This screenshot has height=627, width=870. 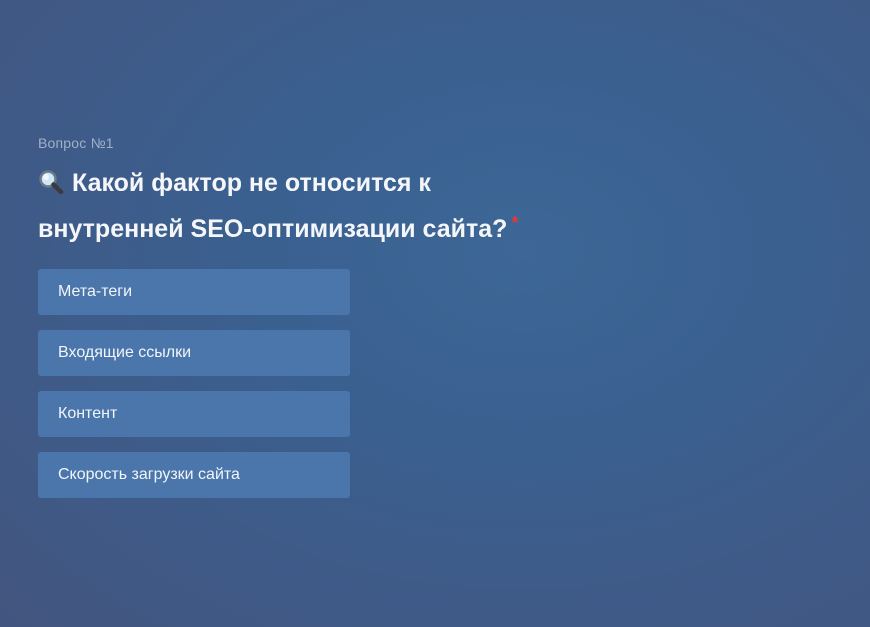 I want to click on answer-label: Мета-теги, so click(x=95, y=291).